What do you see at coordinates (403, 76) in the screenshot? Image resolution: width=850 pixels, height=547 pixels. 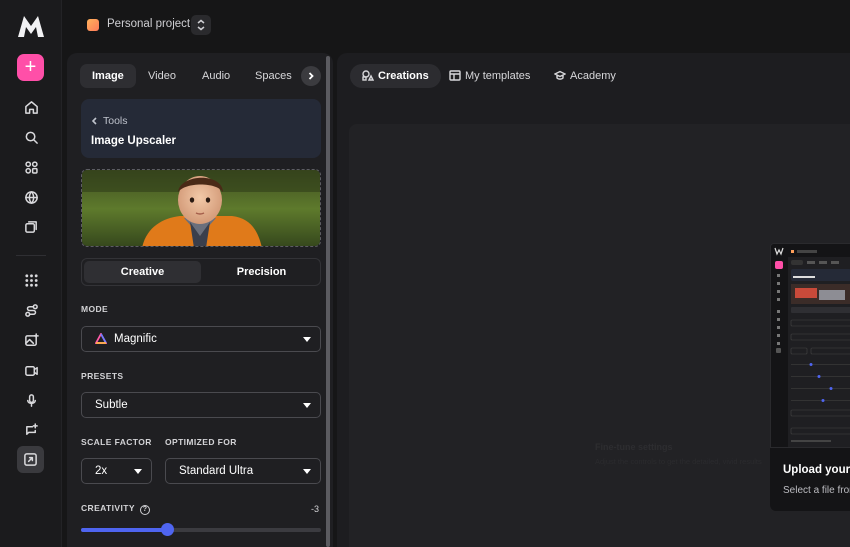 I see `tab-creations-label: Creations` at bounding box center [403, 76].